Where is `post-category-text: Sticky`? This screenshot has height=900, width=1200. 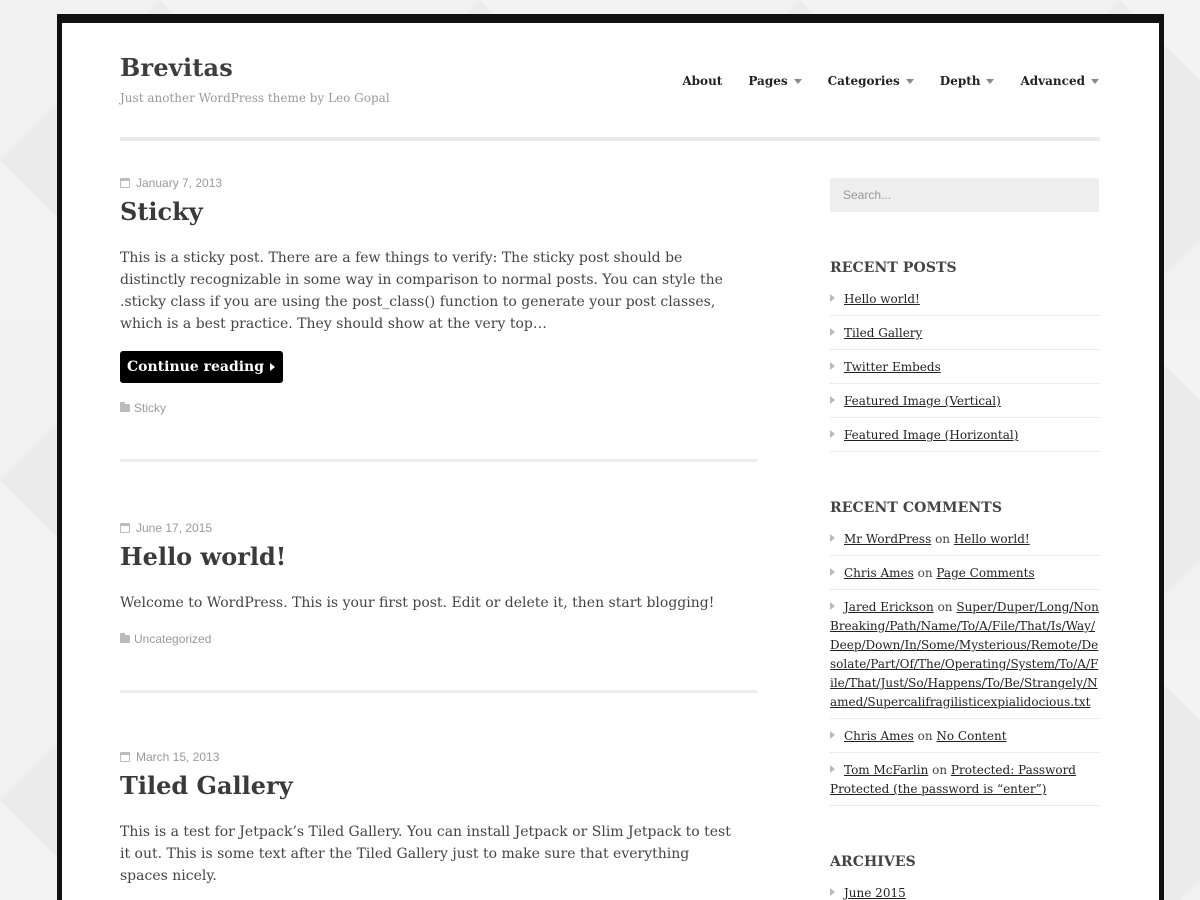
post-category-text: Sticky is located at coordinates (150, 408).